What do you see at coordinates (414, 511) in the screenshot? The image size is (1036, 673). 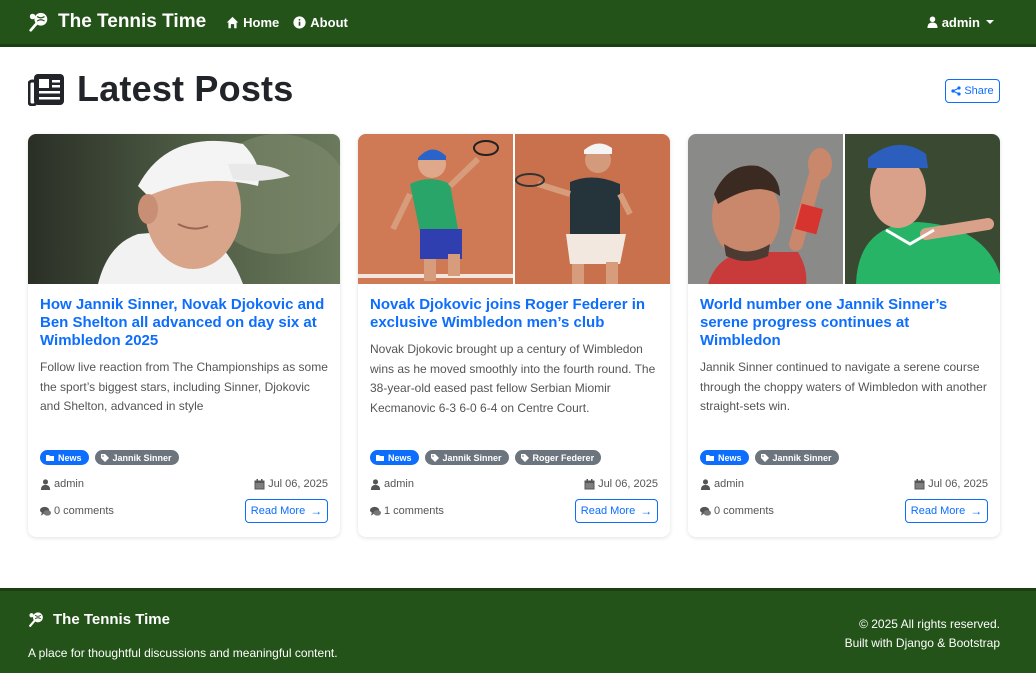 I see `post-comments-count: 1 comments` at bounding box center [414, 511].